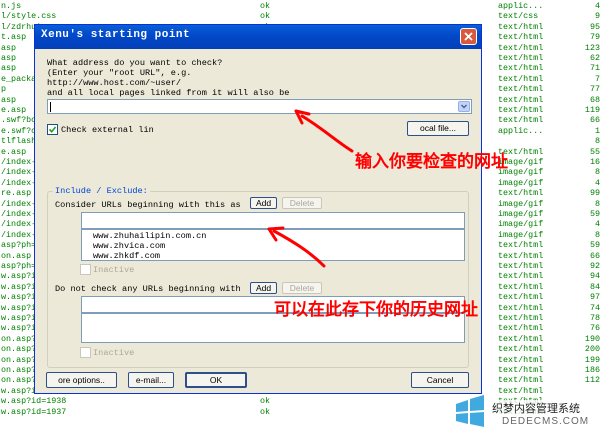 This screenshot has height=436, width=600. What do you see at coordinates (16, 255) in the screenshot?
I see `url-cell: on.asp` at bounding box center [16, 255].